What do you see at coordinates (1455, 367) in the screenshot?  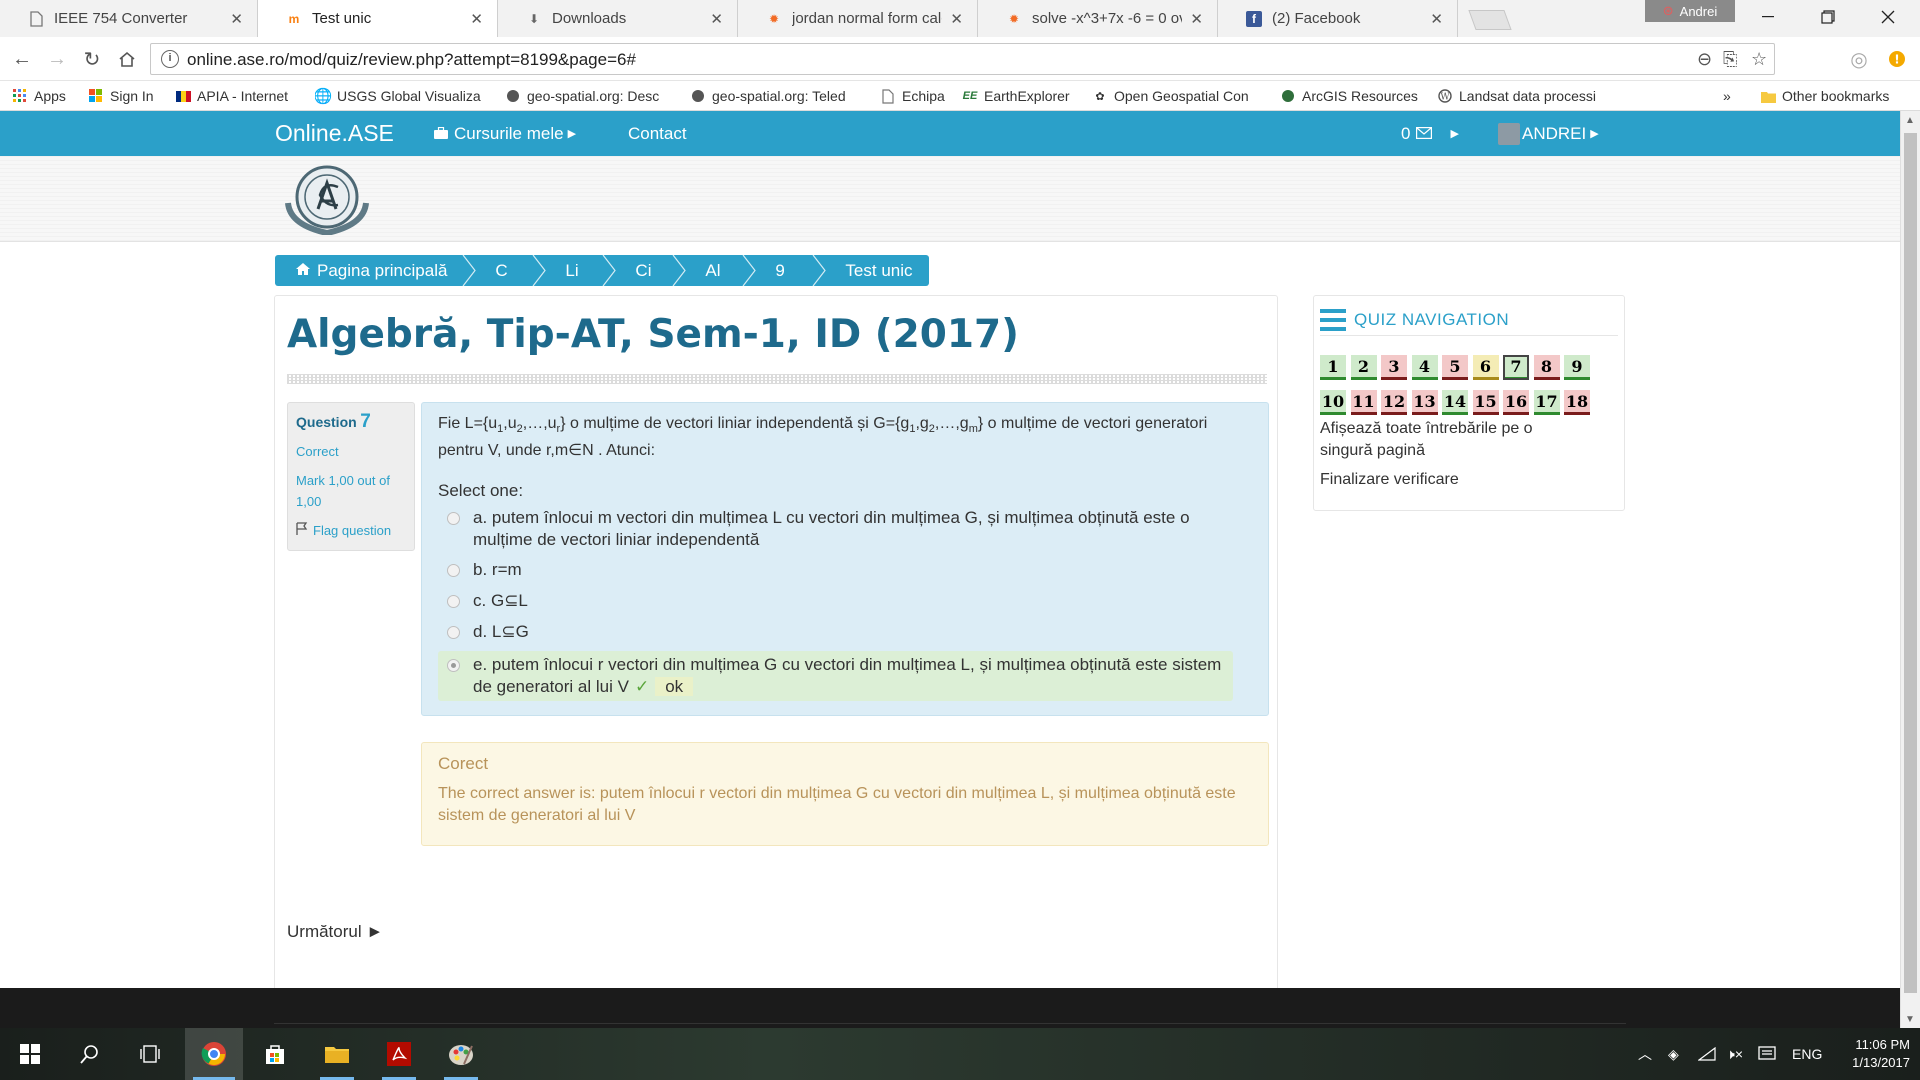 I see `quiz-nav-button: 5` at bounding box center [1455, 367].